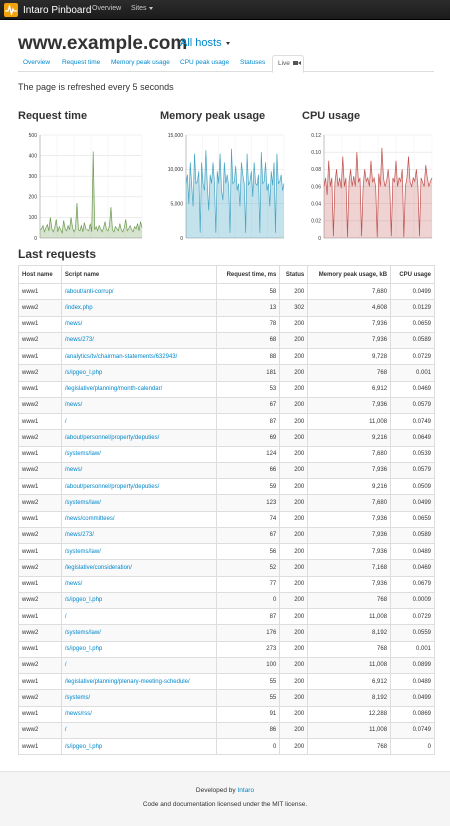 This screenshot has height=826, width=450. I want to click on cell-memory: 9,216, so click(349, 438).